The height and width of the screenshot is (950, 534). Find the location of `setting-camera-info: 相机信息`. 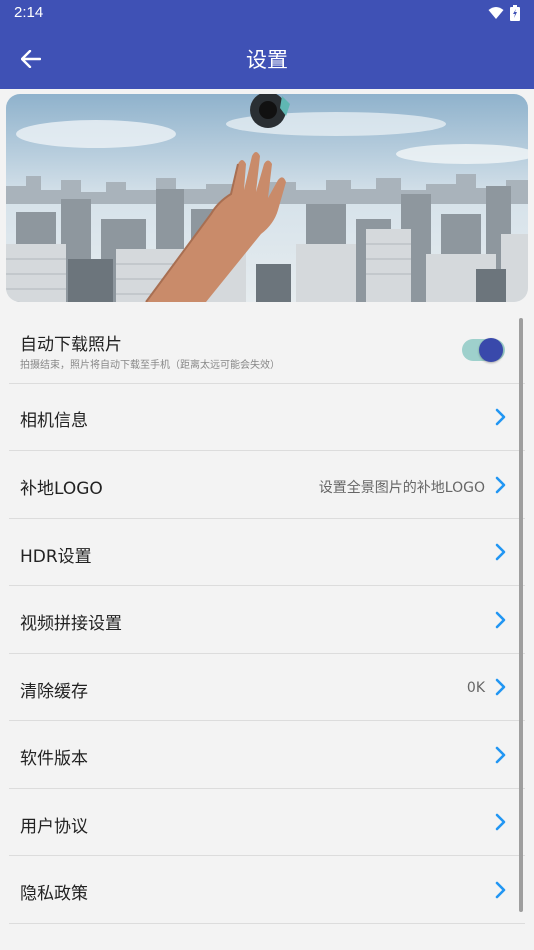

setting-camera-info: 相机信息 is located at coordinates (267, 417).